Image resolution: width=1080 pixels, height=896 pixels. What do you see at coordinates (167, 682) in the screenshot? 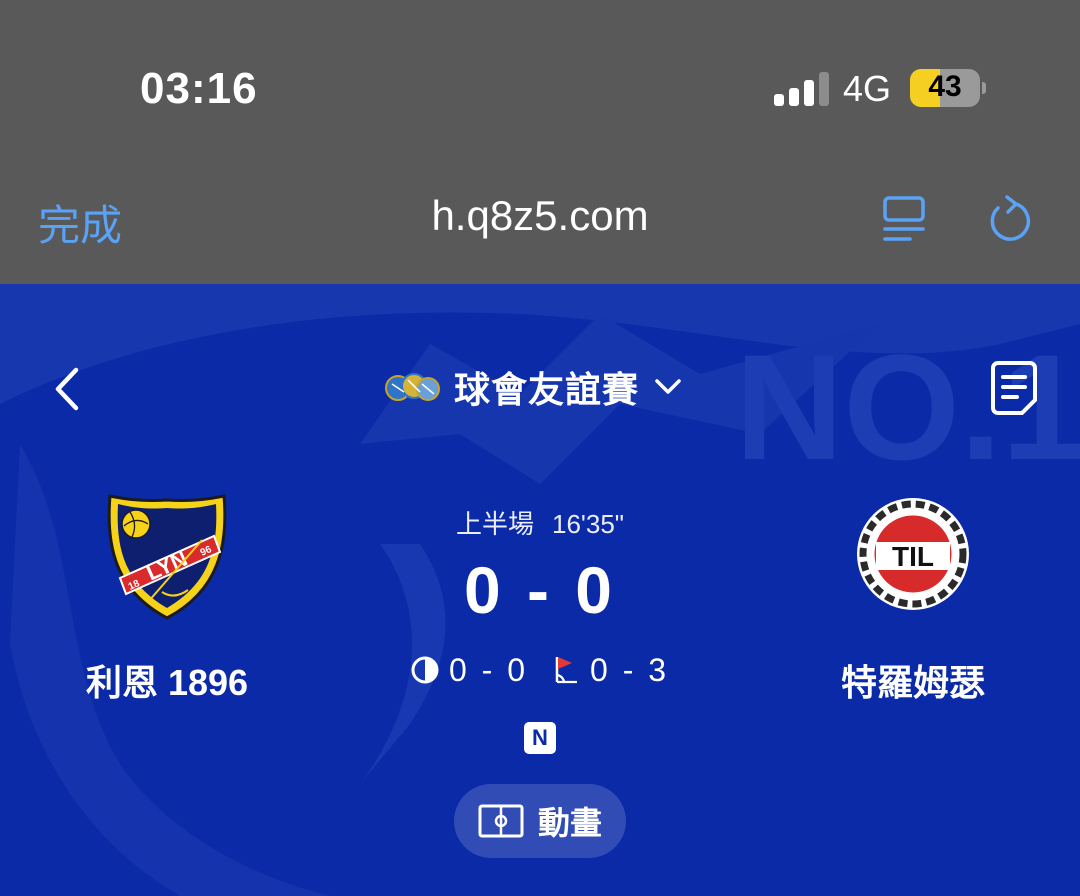
I see `home-team-name: 利恩 1896` at bounding box center [167, 682].